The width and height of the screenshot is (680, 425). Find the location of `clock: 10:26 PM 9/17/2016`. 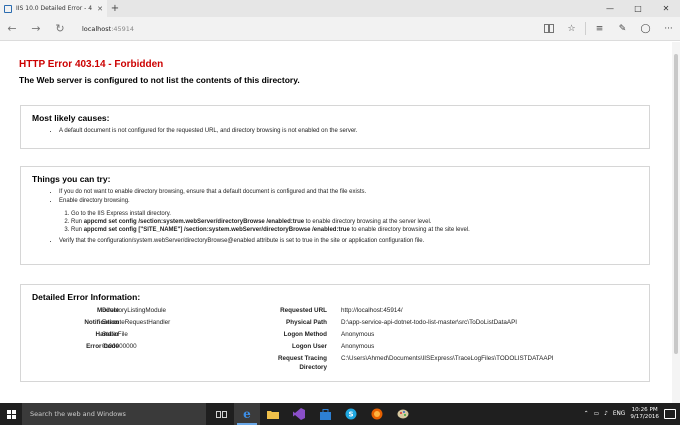

clock: 10:26 PM 9/17/2016 is located at coordinates (644, 414).